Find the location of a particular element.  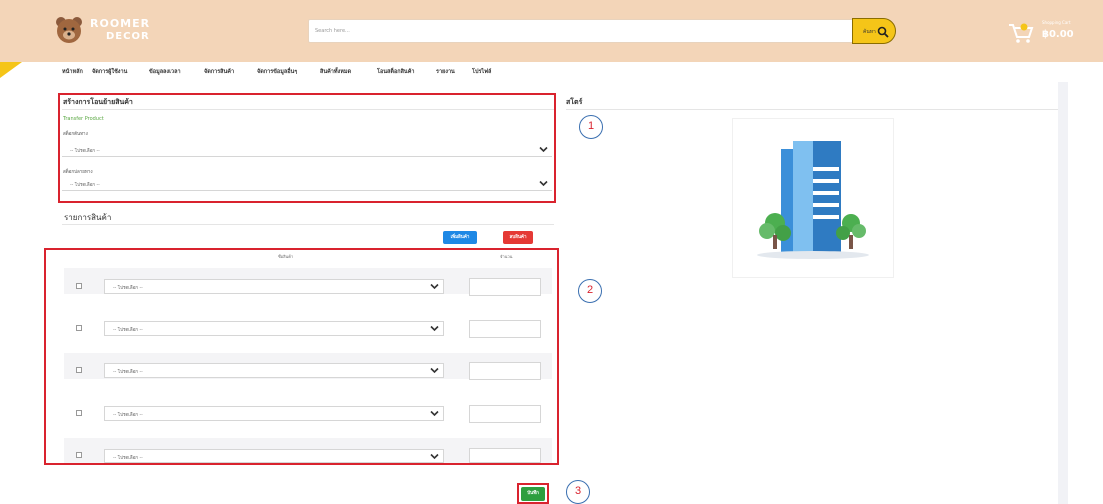

nav-accent is located at coordinates (11, 70).